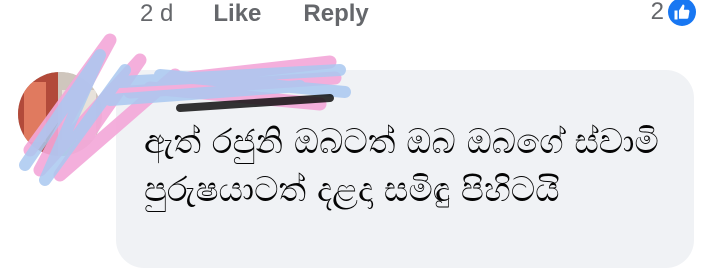 This screenshot has height=276, width=720. I want to click on thumbs-up-icon, so click(682, 13).